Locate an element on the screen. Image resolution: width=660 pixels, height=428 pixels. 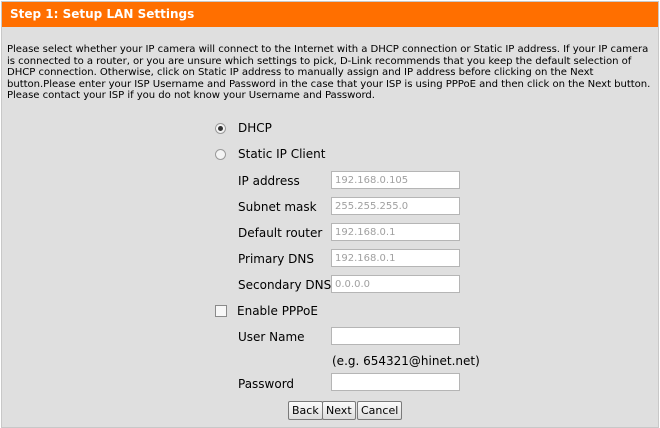
step-header: Step 1: Setup LAN Settings is located at coordinates (330, 14).